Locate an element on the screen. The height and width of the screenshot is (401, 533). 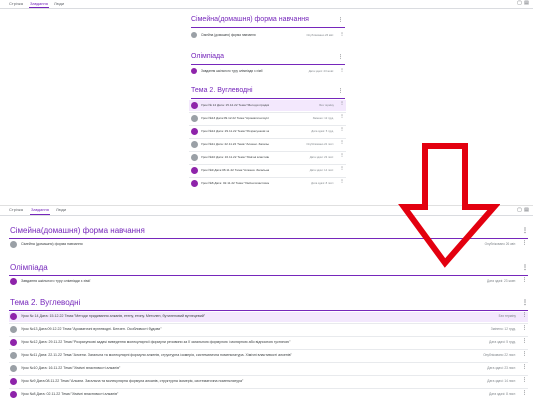
item-meta: Без терміну is located at coordinates (507, 316).